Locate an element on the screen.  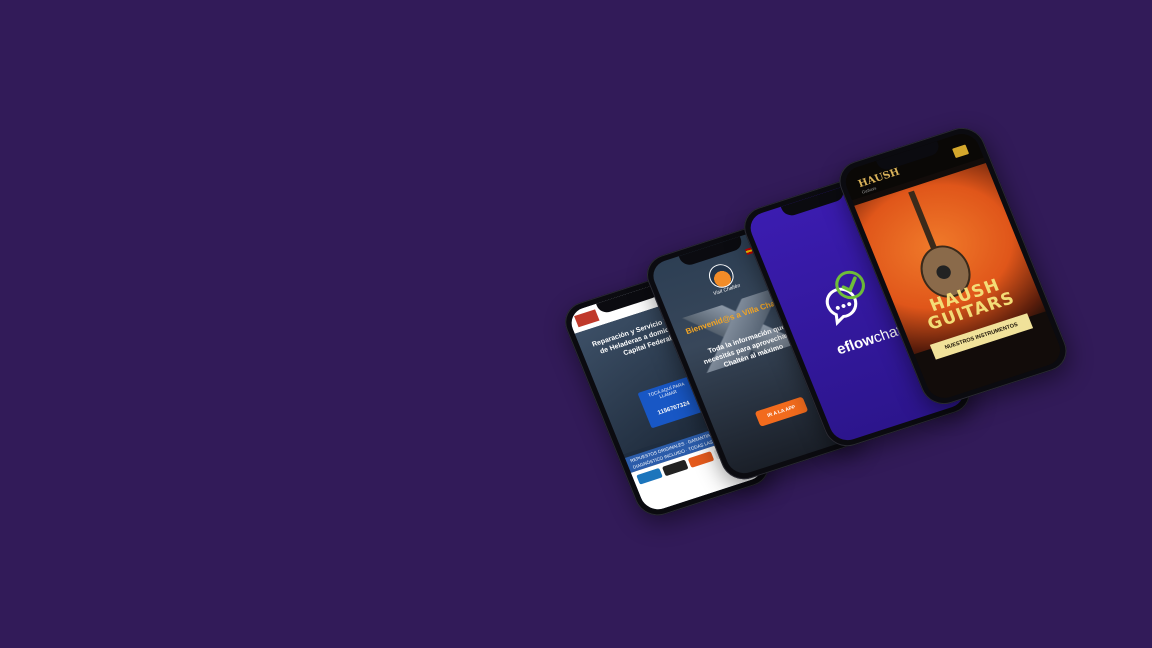
repair-logo is located at coordinates (587, 318).